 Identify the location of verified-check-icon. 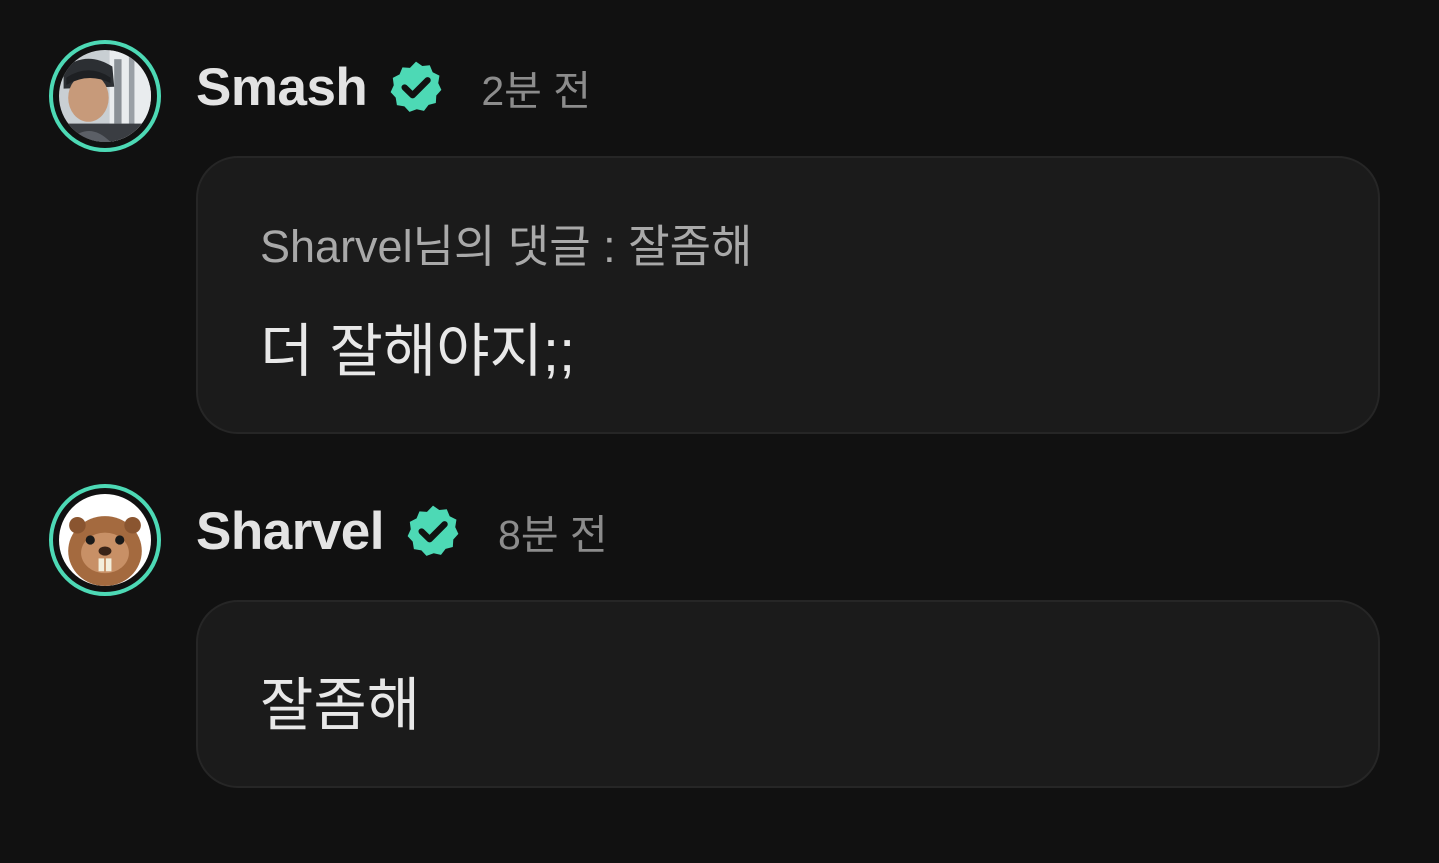
(433, 530).